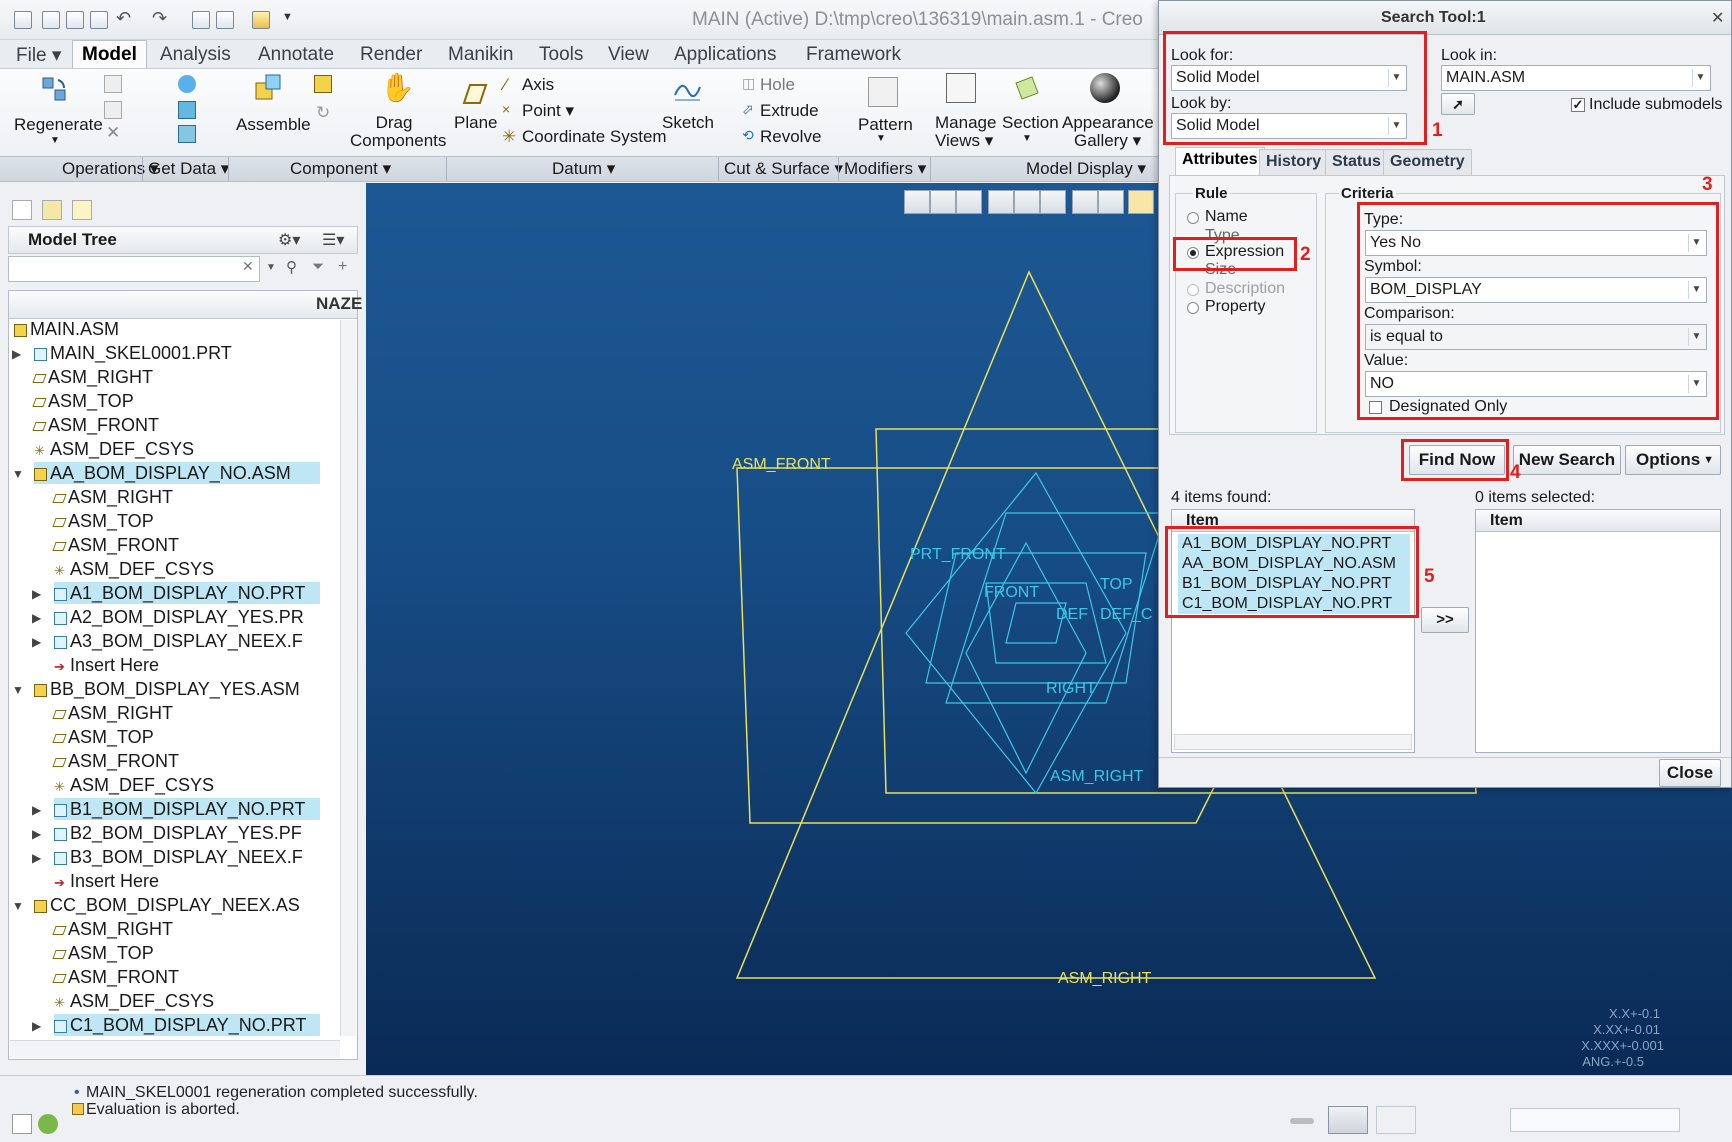 The image size is (1732, 1142). Describe the element at coordinates (187, 134) in the screenshot. I see `shrinkwrap-icon` at that location.